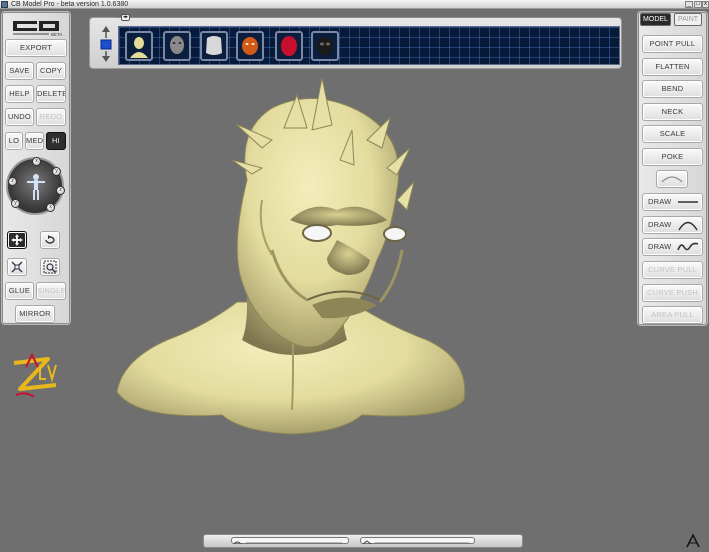  I want to click on copy-button: COPY, so click(51, 71).